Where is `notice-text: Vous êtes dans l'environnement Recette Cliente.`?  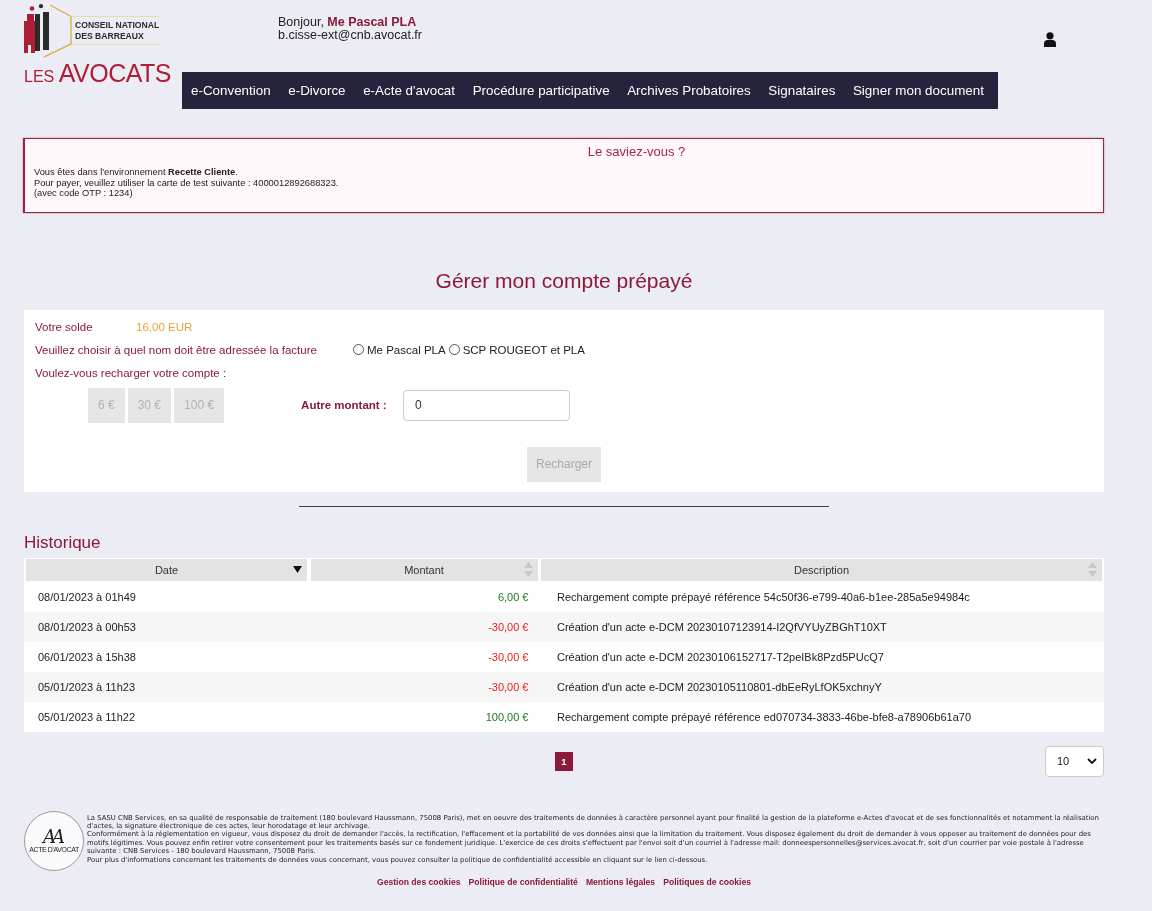 notice-text: Vous êtes dans l'environnement Recette Cliente. is located at coordinates (136, 172).